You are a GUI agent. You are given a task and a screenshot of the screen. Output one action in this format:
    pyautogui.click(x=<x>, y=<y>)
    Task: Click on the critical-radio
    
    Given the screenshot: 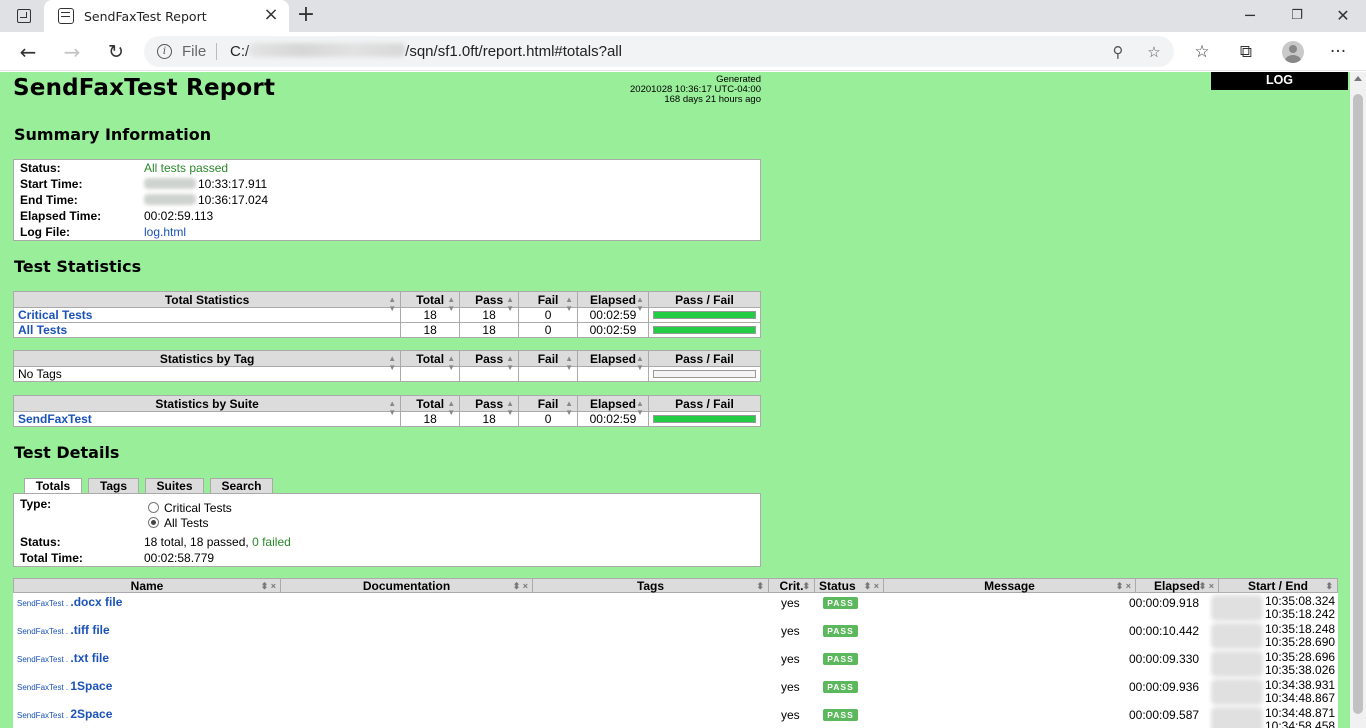 What is the action you would take?
    pyautogui.click(x=153, y=507)
    